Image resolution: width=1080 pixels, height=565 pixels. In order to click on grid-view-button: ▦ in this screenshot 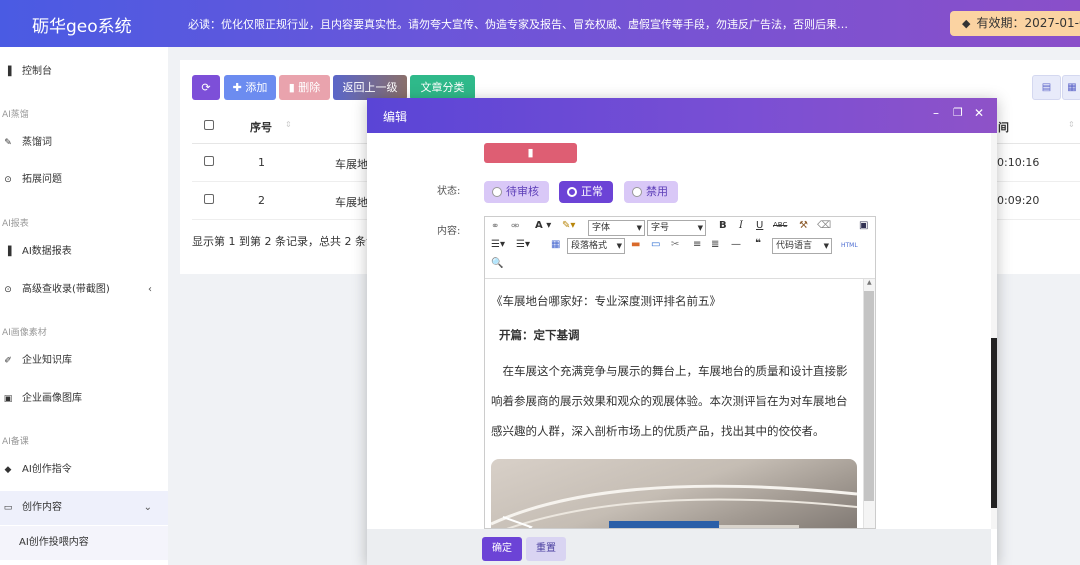, I will do `click(1071, 87)`.